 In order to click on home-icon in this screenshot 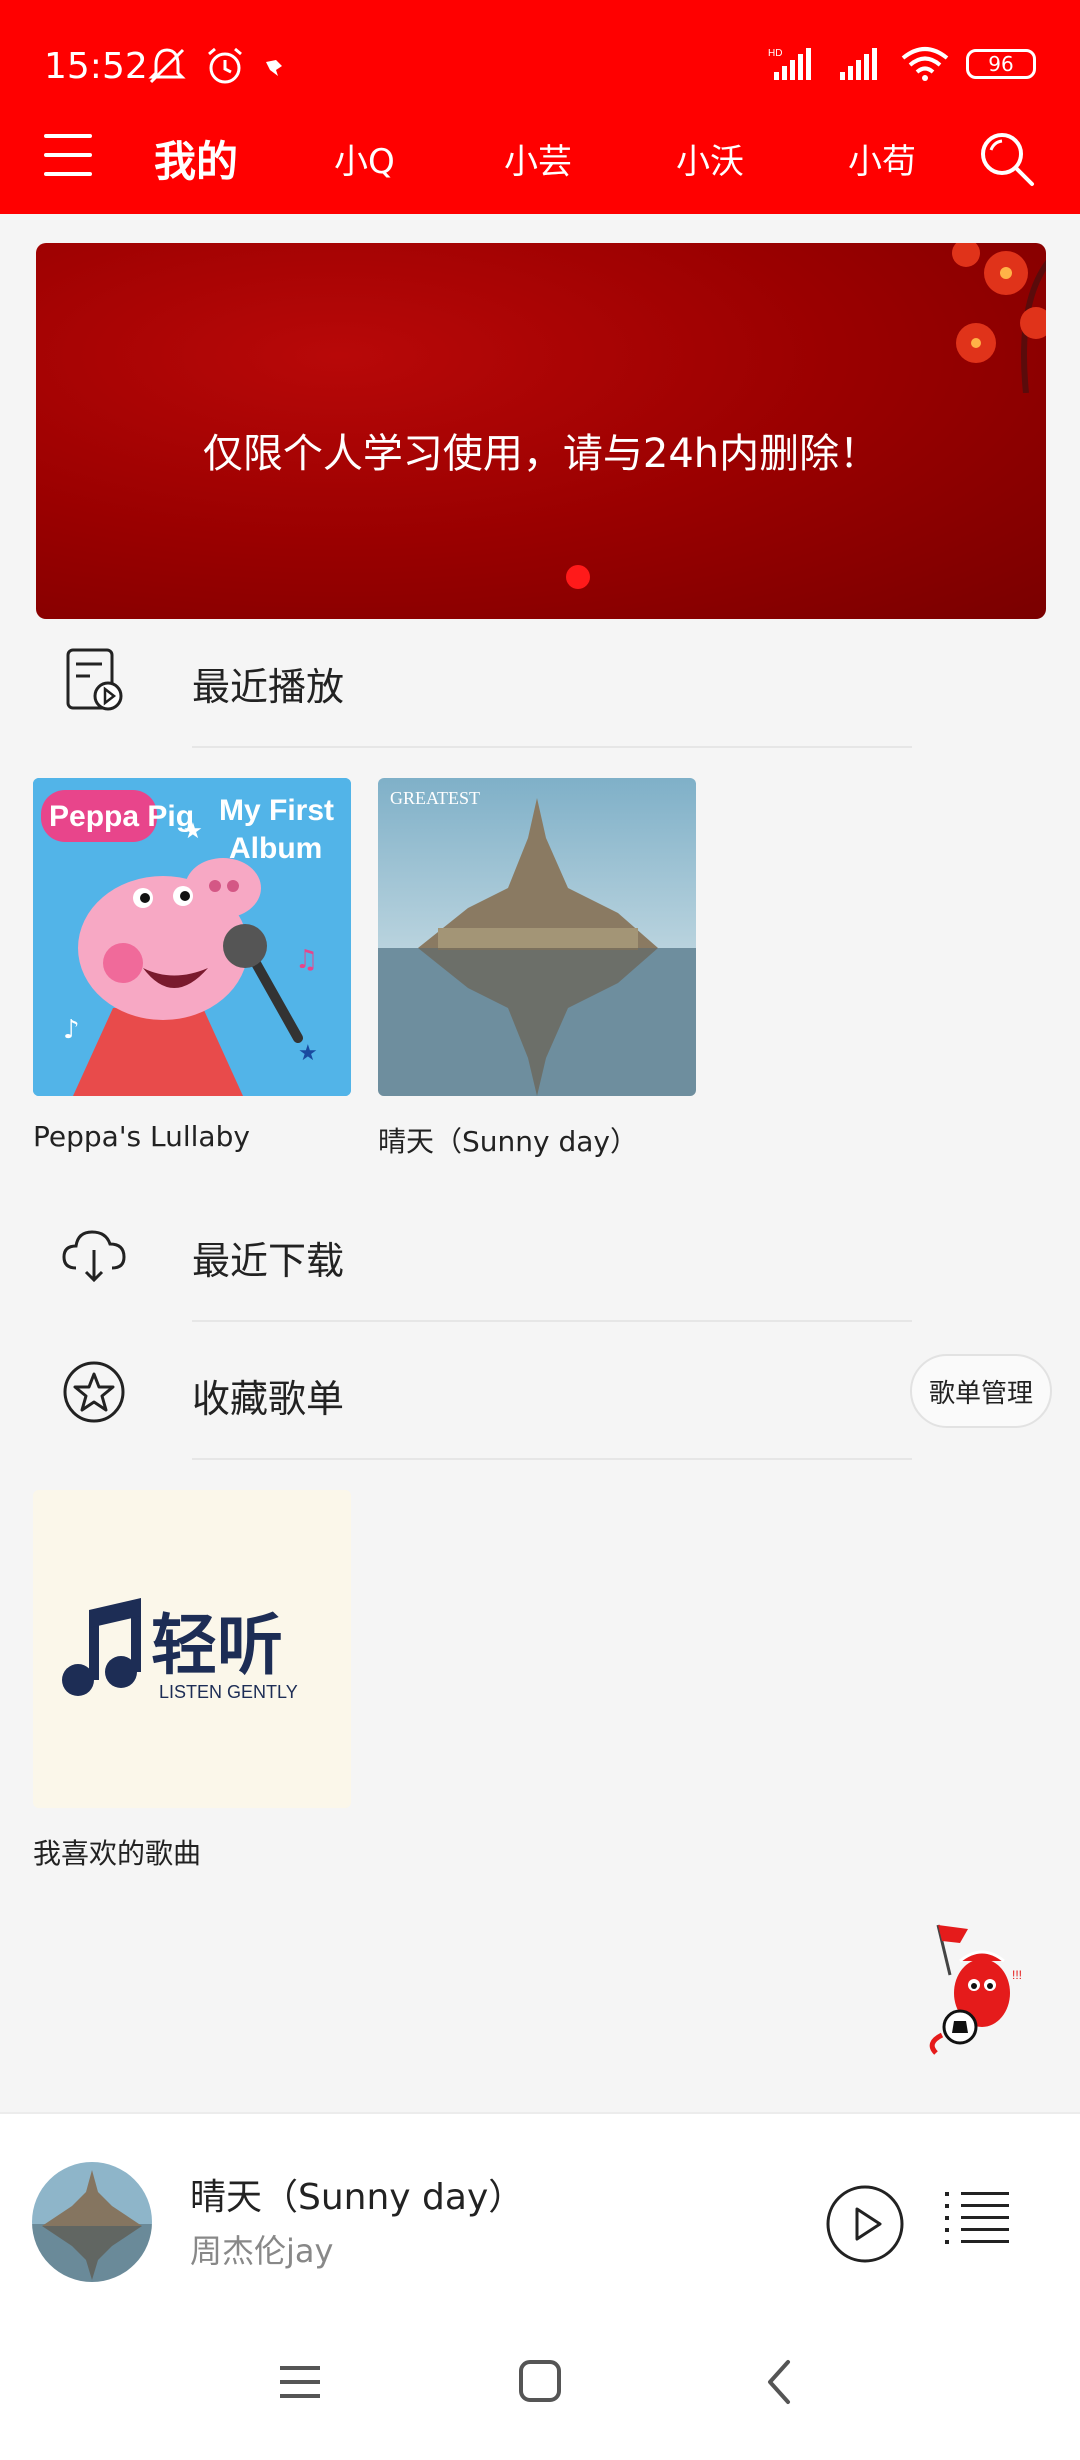, I will do `click(540, 2382)`.